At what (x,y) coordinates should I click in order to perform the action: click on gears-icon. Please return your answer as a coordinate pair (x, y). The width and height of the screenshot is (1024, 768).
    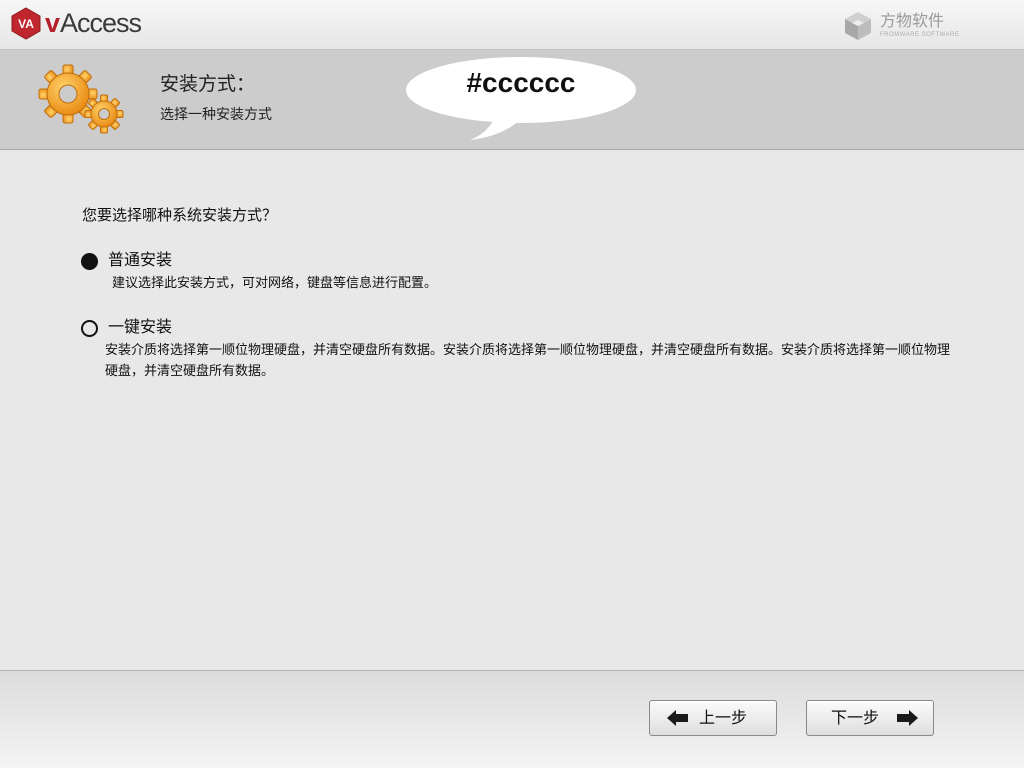
    Looking at the image, I should click on (81, 99).